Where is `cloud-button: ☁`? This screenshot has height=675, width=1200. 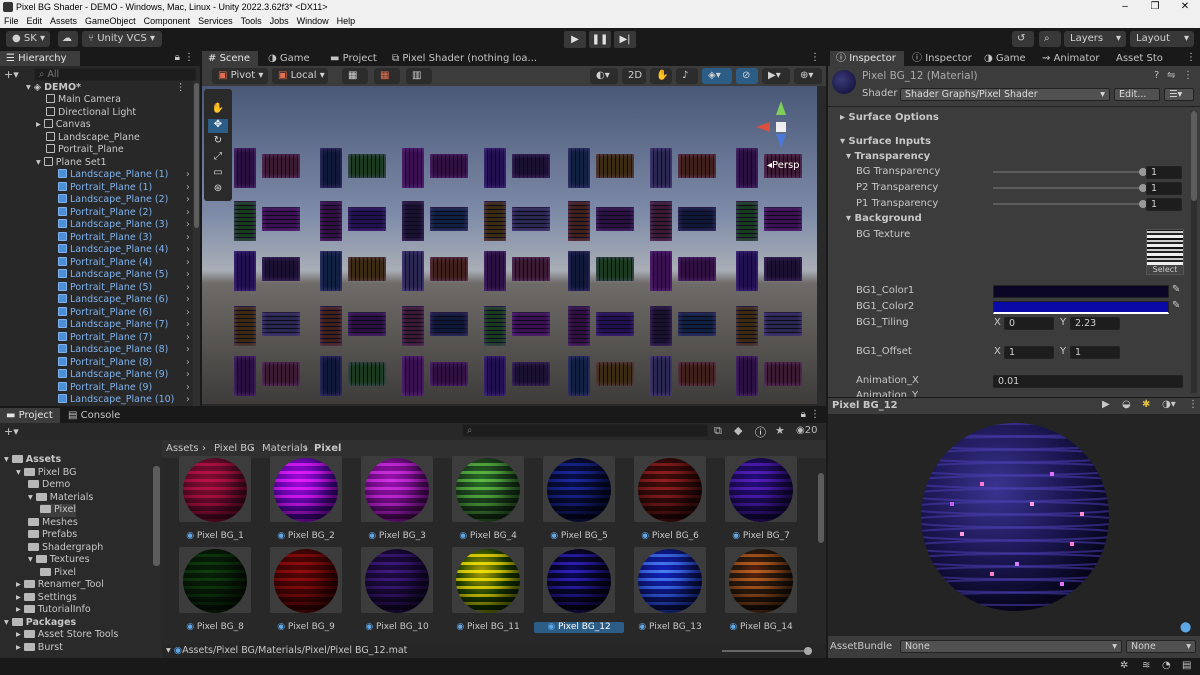 cloud-button: ☁ is located at coordinates (68, 39).